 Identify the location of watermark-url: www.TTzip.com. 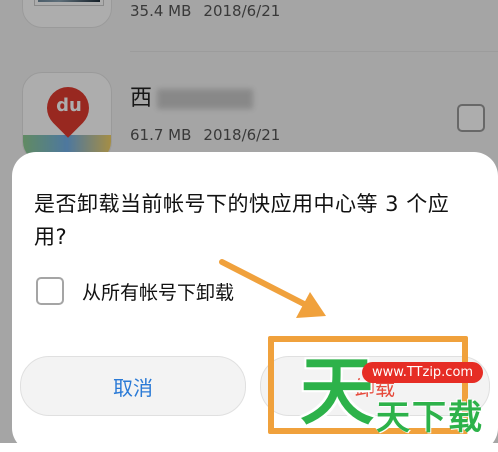
(423, 372).